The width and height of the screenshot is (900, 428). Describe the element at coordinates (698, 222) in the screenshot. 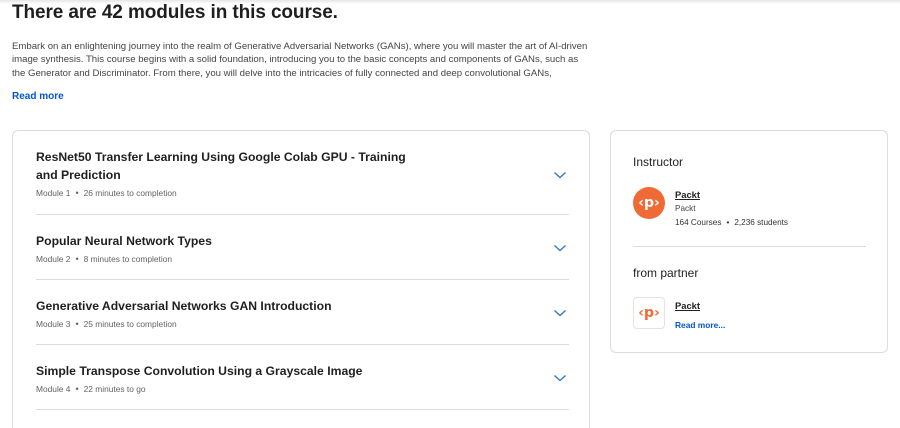

I see `course-count: 164 Courses` at that location.